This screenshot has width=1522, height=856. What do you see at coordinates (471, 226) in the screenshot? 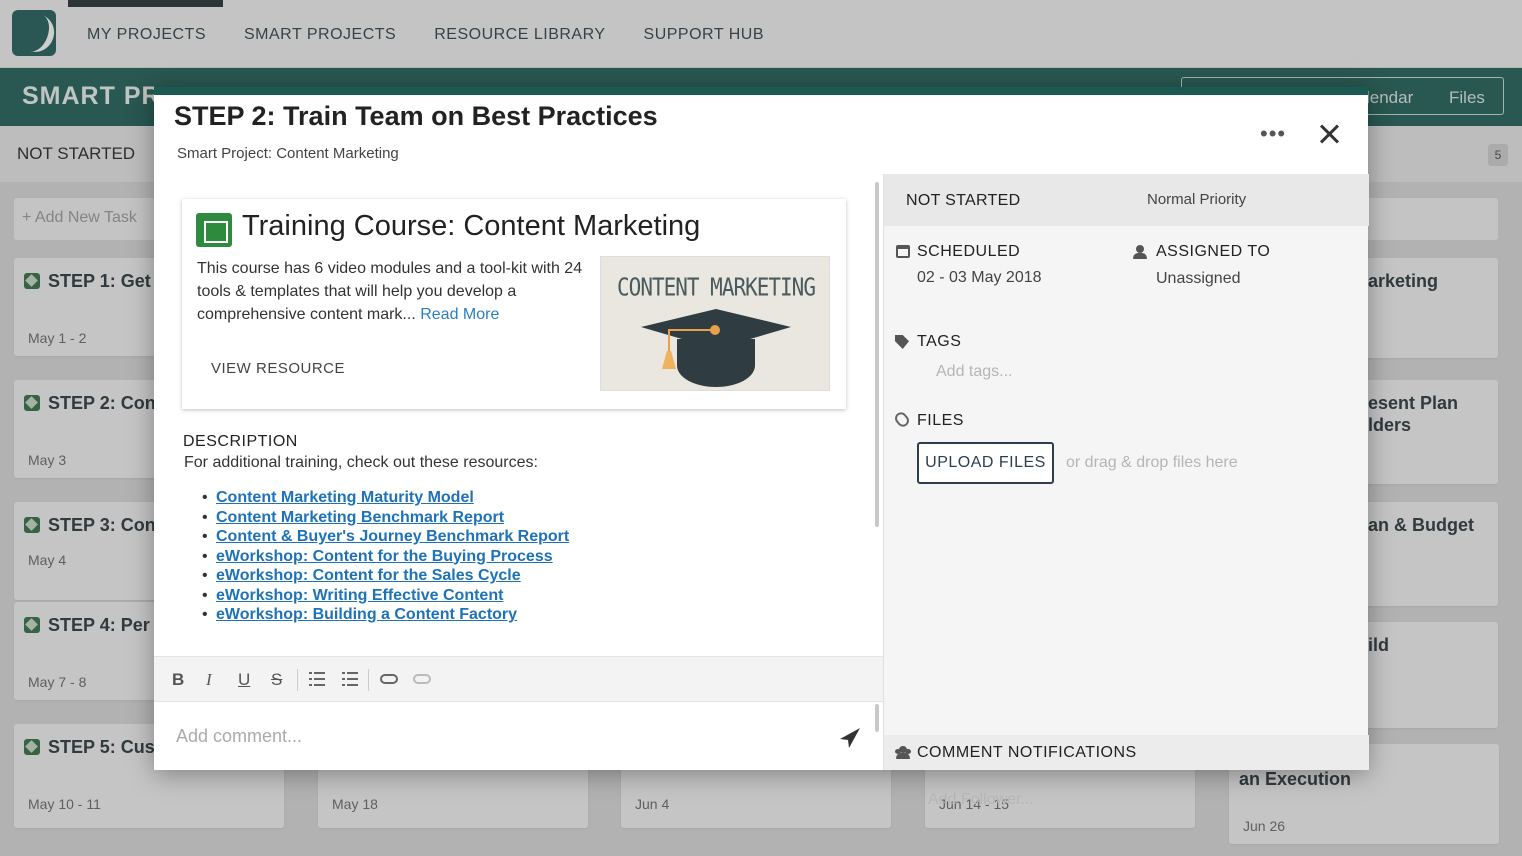
I see `resource-title: Training Course: Content Marketing` at bounding box center [471, 226].